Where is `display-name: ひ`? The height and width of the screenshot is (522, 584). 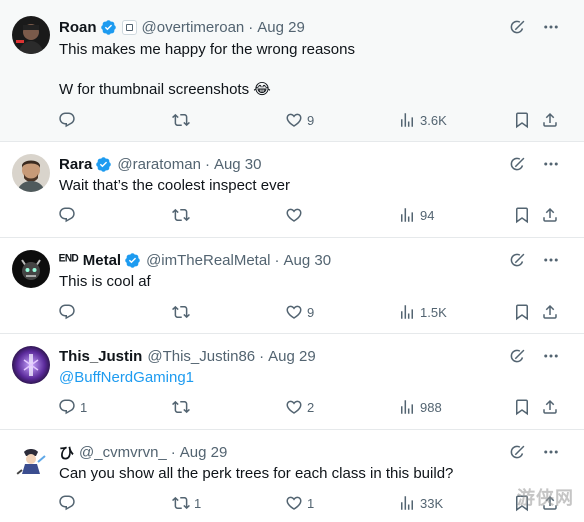 display-name: ひ is located at coordinates (66, 452).